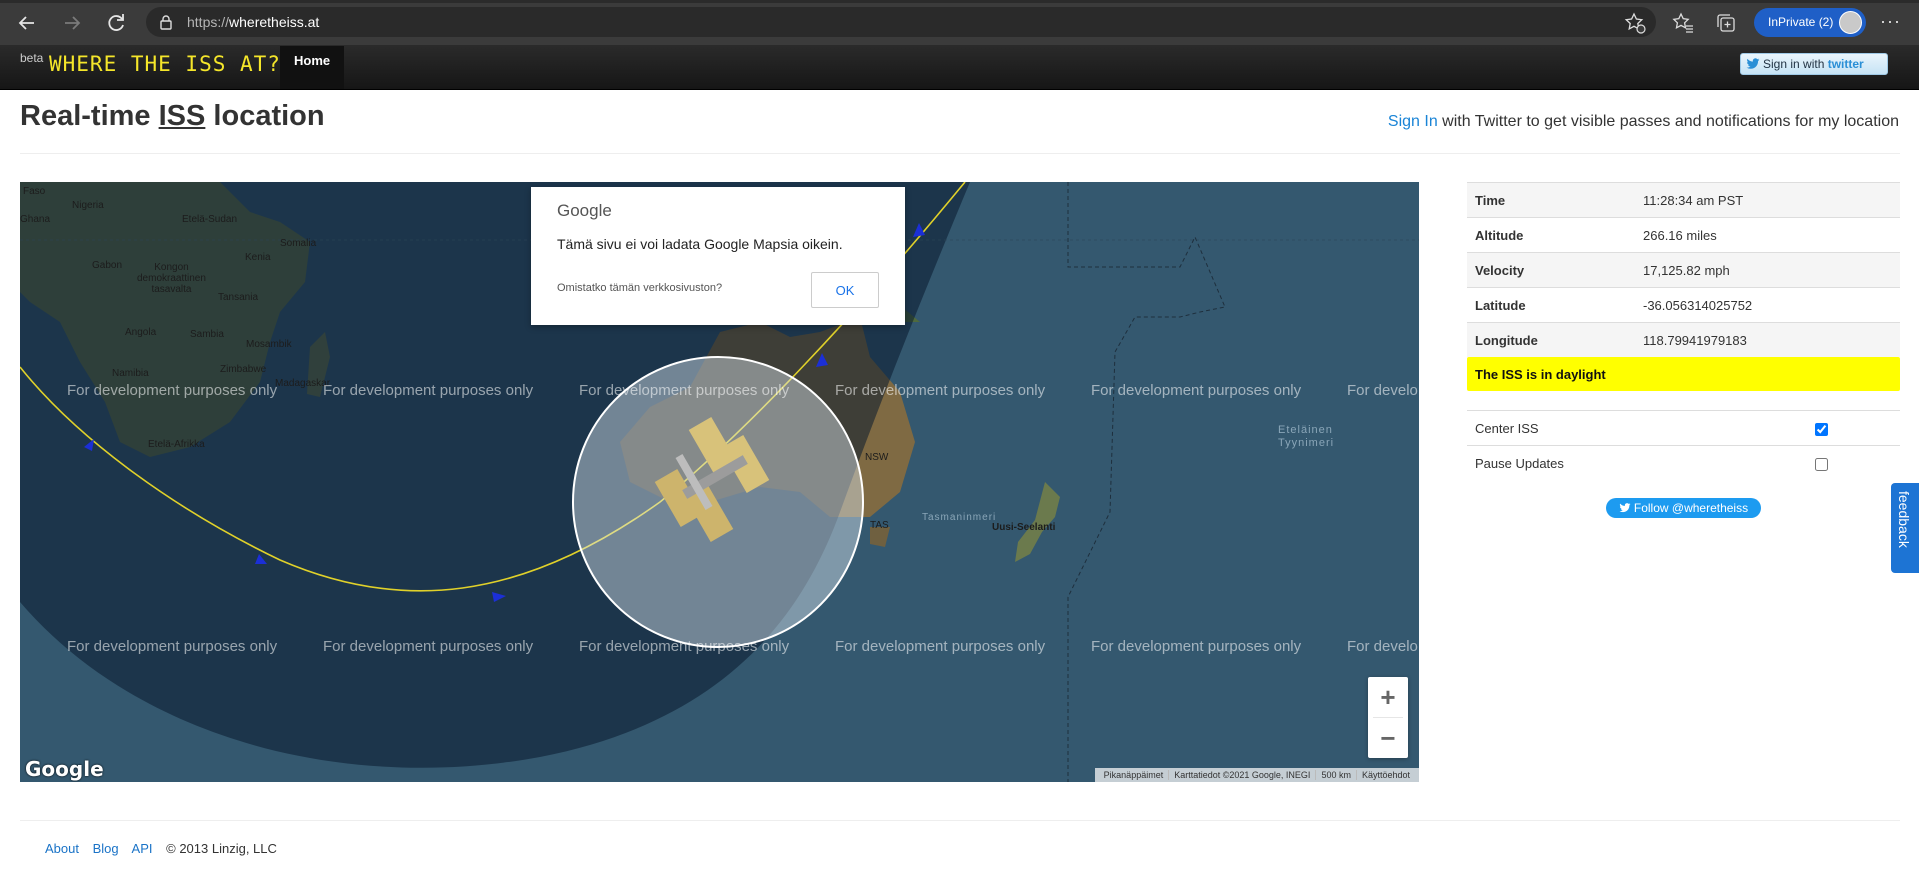  Describe the element at coordinates (1146, 482) in the screenshot. I see `maritime-boundary` at that location.